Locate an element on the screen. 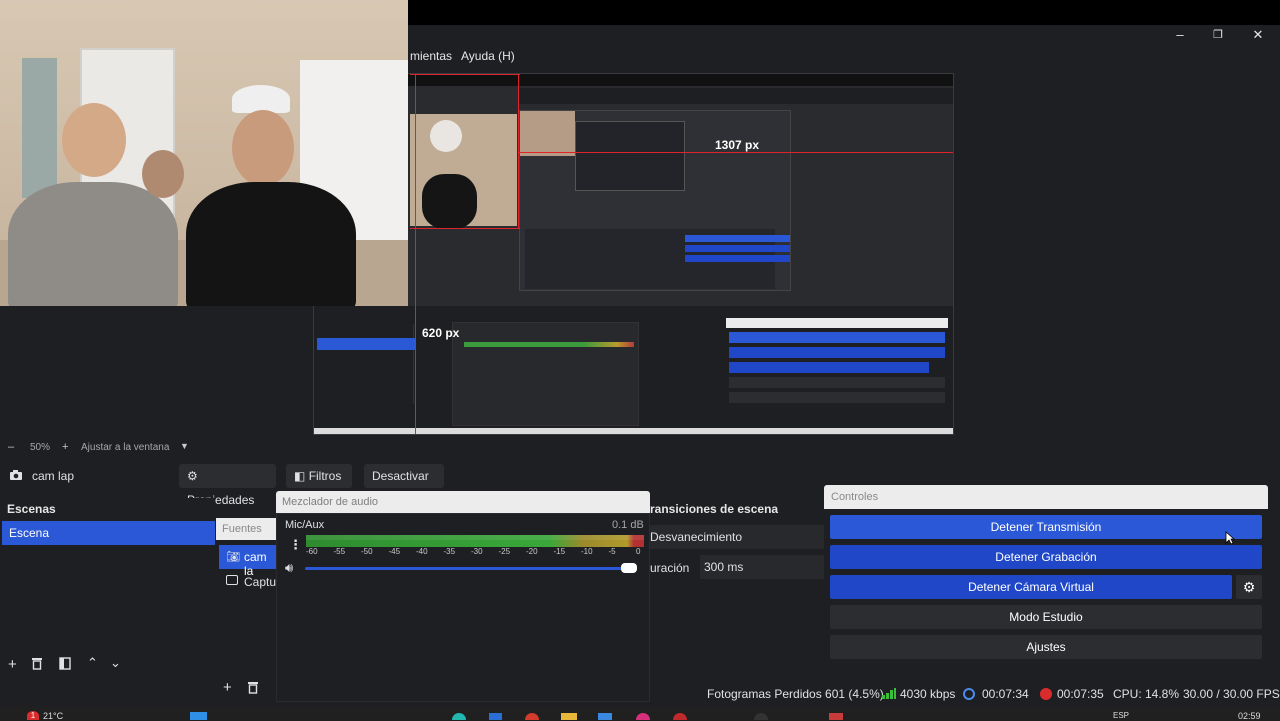  monitor-icon is located at coordinates (232, 580).